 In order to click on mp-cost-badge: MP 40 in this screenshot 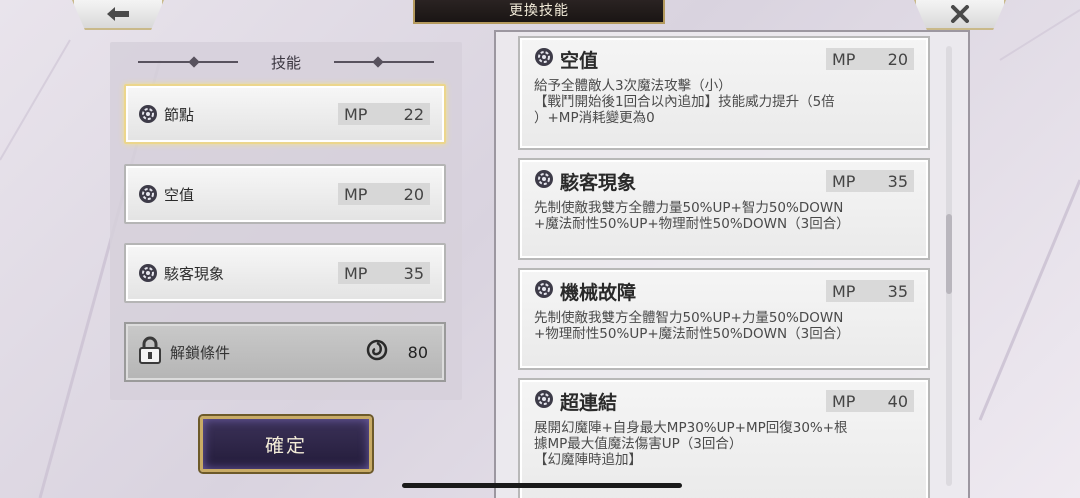, I will do `click(870, 401)`.